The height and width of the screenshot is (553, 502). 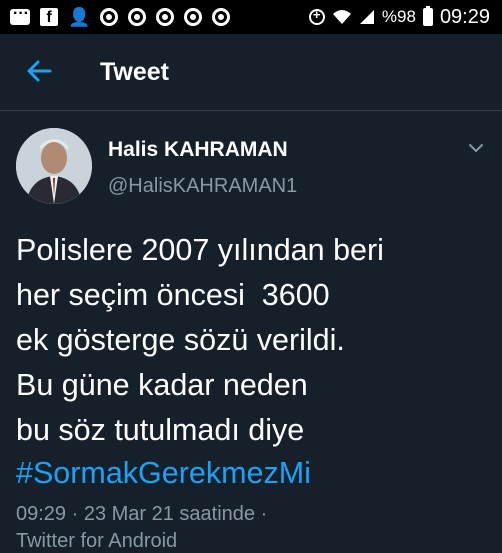 What do you see at coordinates (120, 16) in the screenshot?
I see `notification-icons: f 👤` at bounding box center [120, 16].